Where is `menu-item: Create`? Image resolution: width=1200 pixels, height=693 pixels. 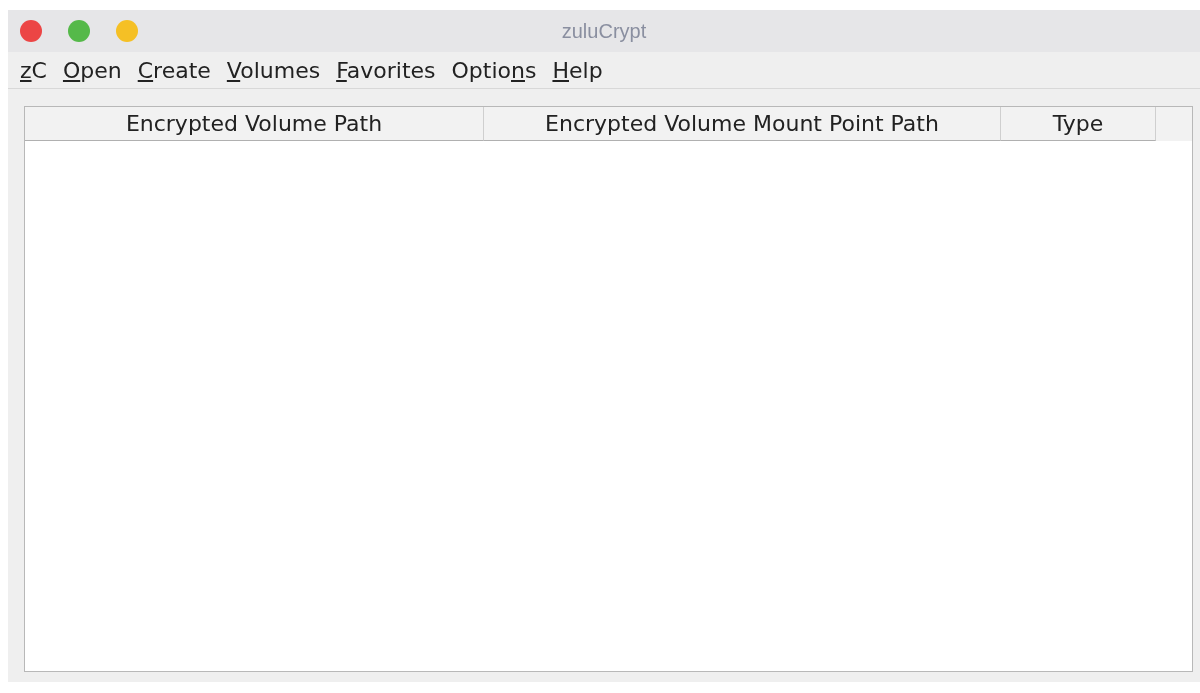
menu-item: Create is located at coordinates (174, 70).